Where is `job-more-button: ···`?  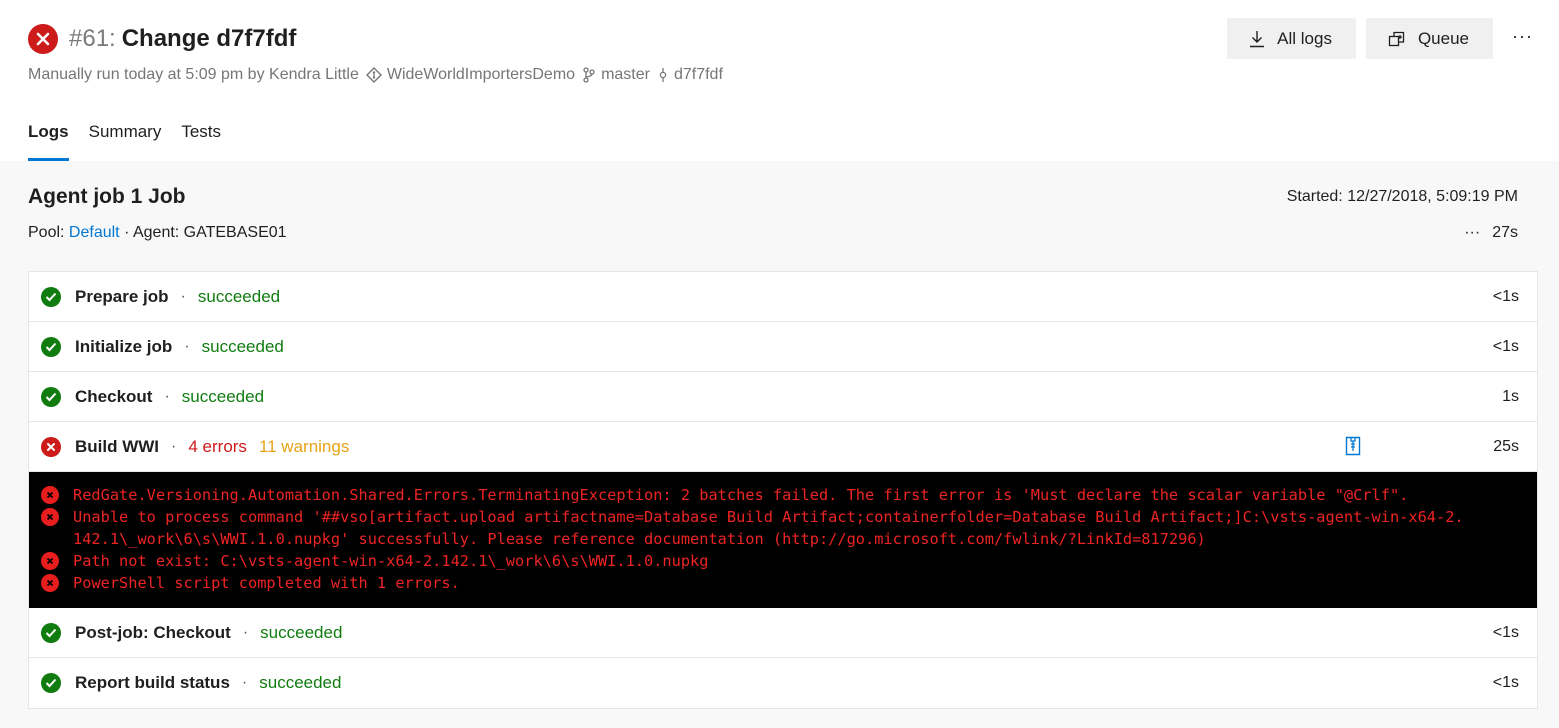
job-more-button: ··· is located at coordinates (1472, 233).